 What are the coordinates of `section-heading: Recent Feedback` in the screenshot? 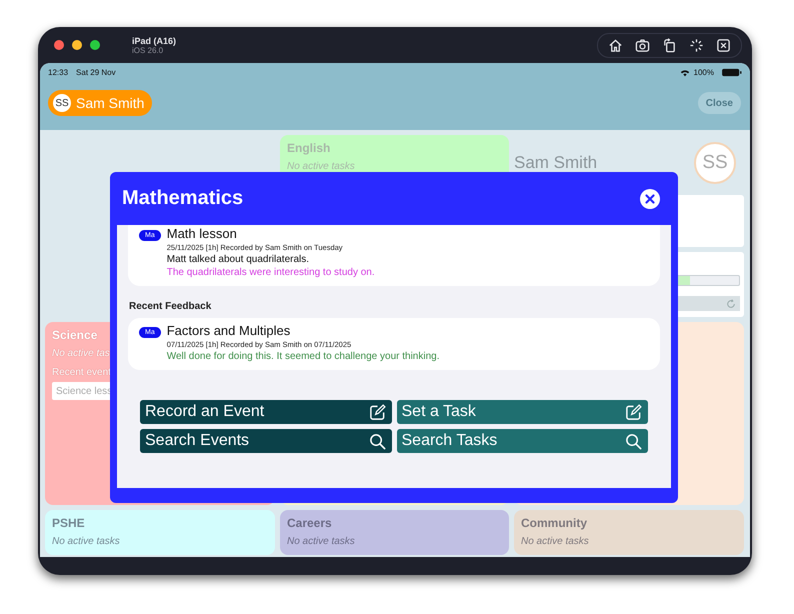 It's located at (170, 306).